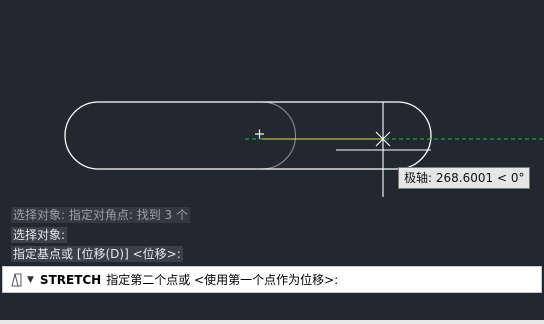 The height and width of the screenshot is (324, 544). I want to click on command-history-line: 指定基点或 [位移(D)] <位移>:, so click(97, 254).